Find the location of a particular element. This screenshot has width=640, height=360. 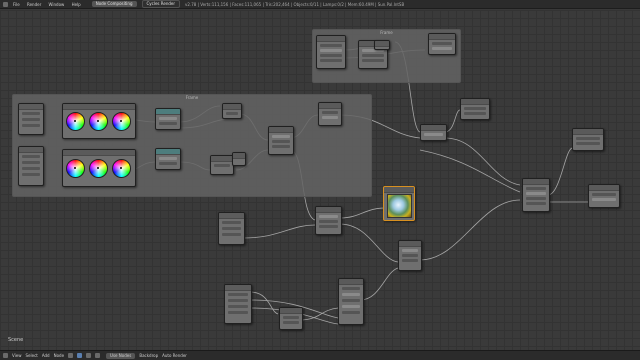

compositing-tree-icon is located at coordinates (80, 355).